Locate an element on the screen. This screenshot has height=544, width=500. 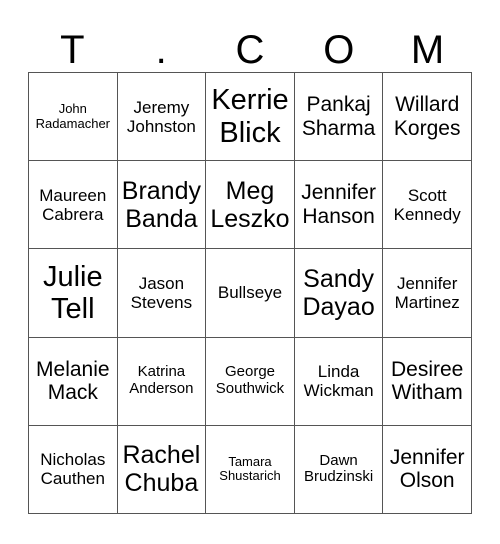
bingo-cell-r5c3: Tamara Shustarich is located at coordinates (250, 469).